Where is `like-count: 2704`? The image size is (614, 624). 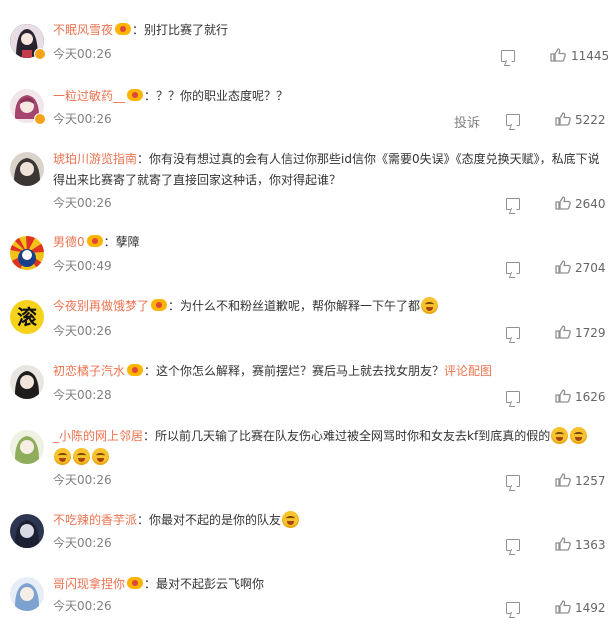
like-count: 2704 is located at coordinates (590, 268).